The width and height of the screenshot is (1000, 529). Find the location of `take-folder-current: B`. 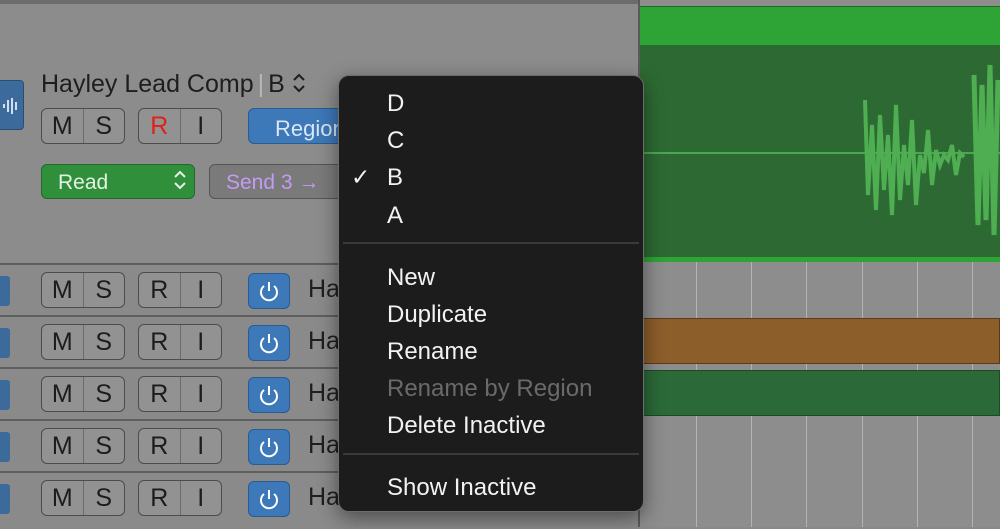

take-folder-current: B is located at coordinates (276, 84).